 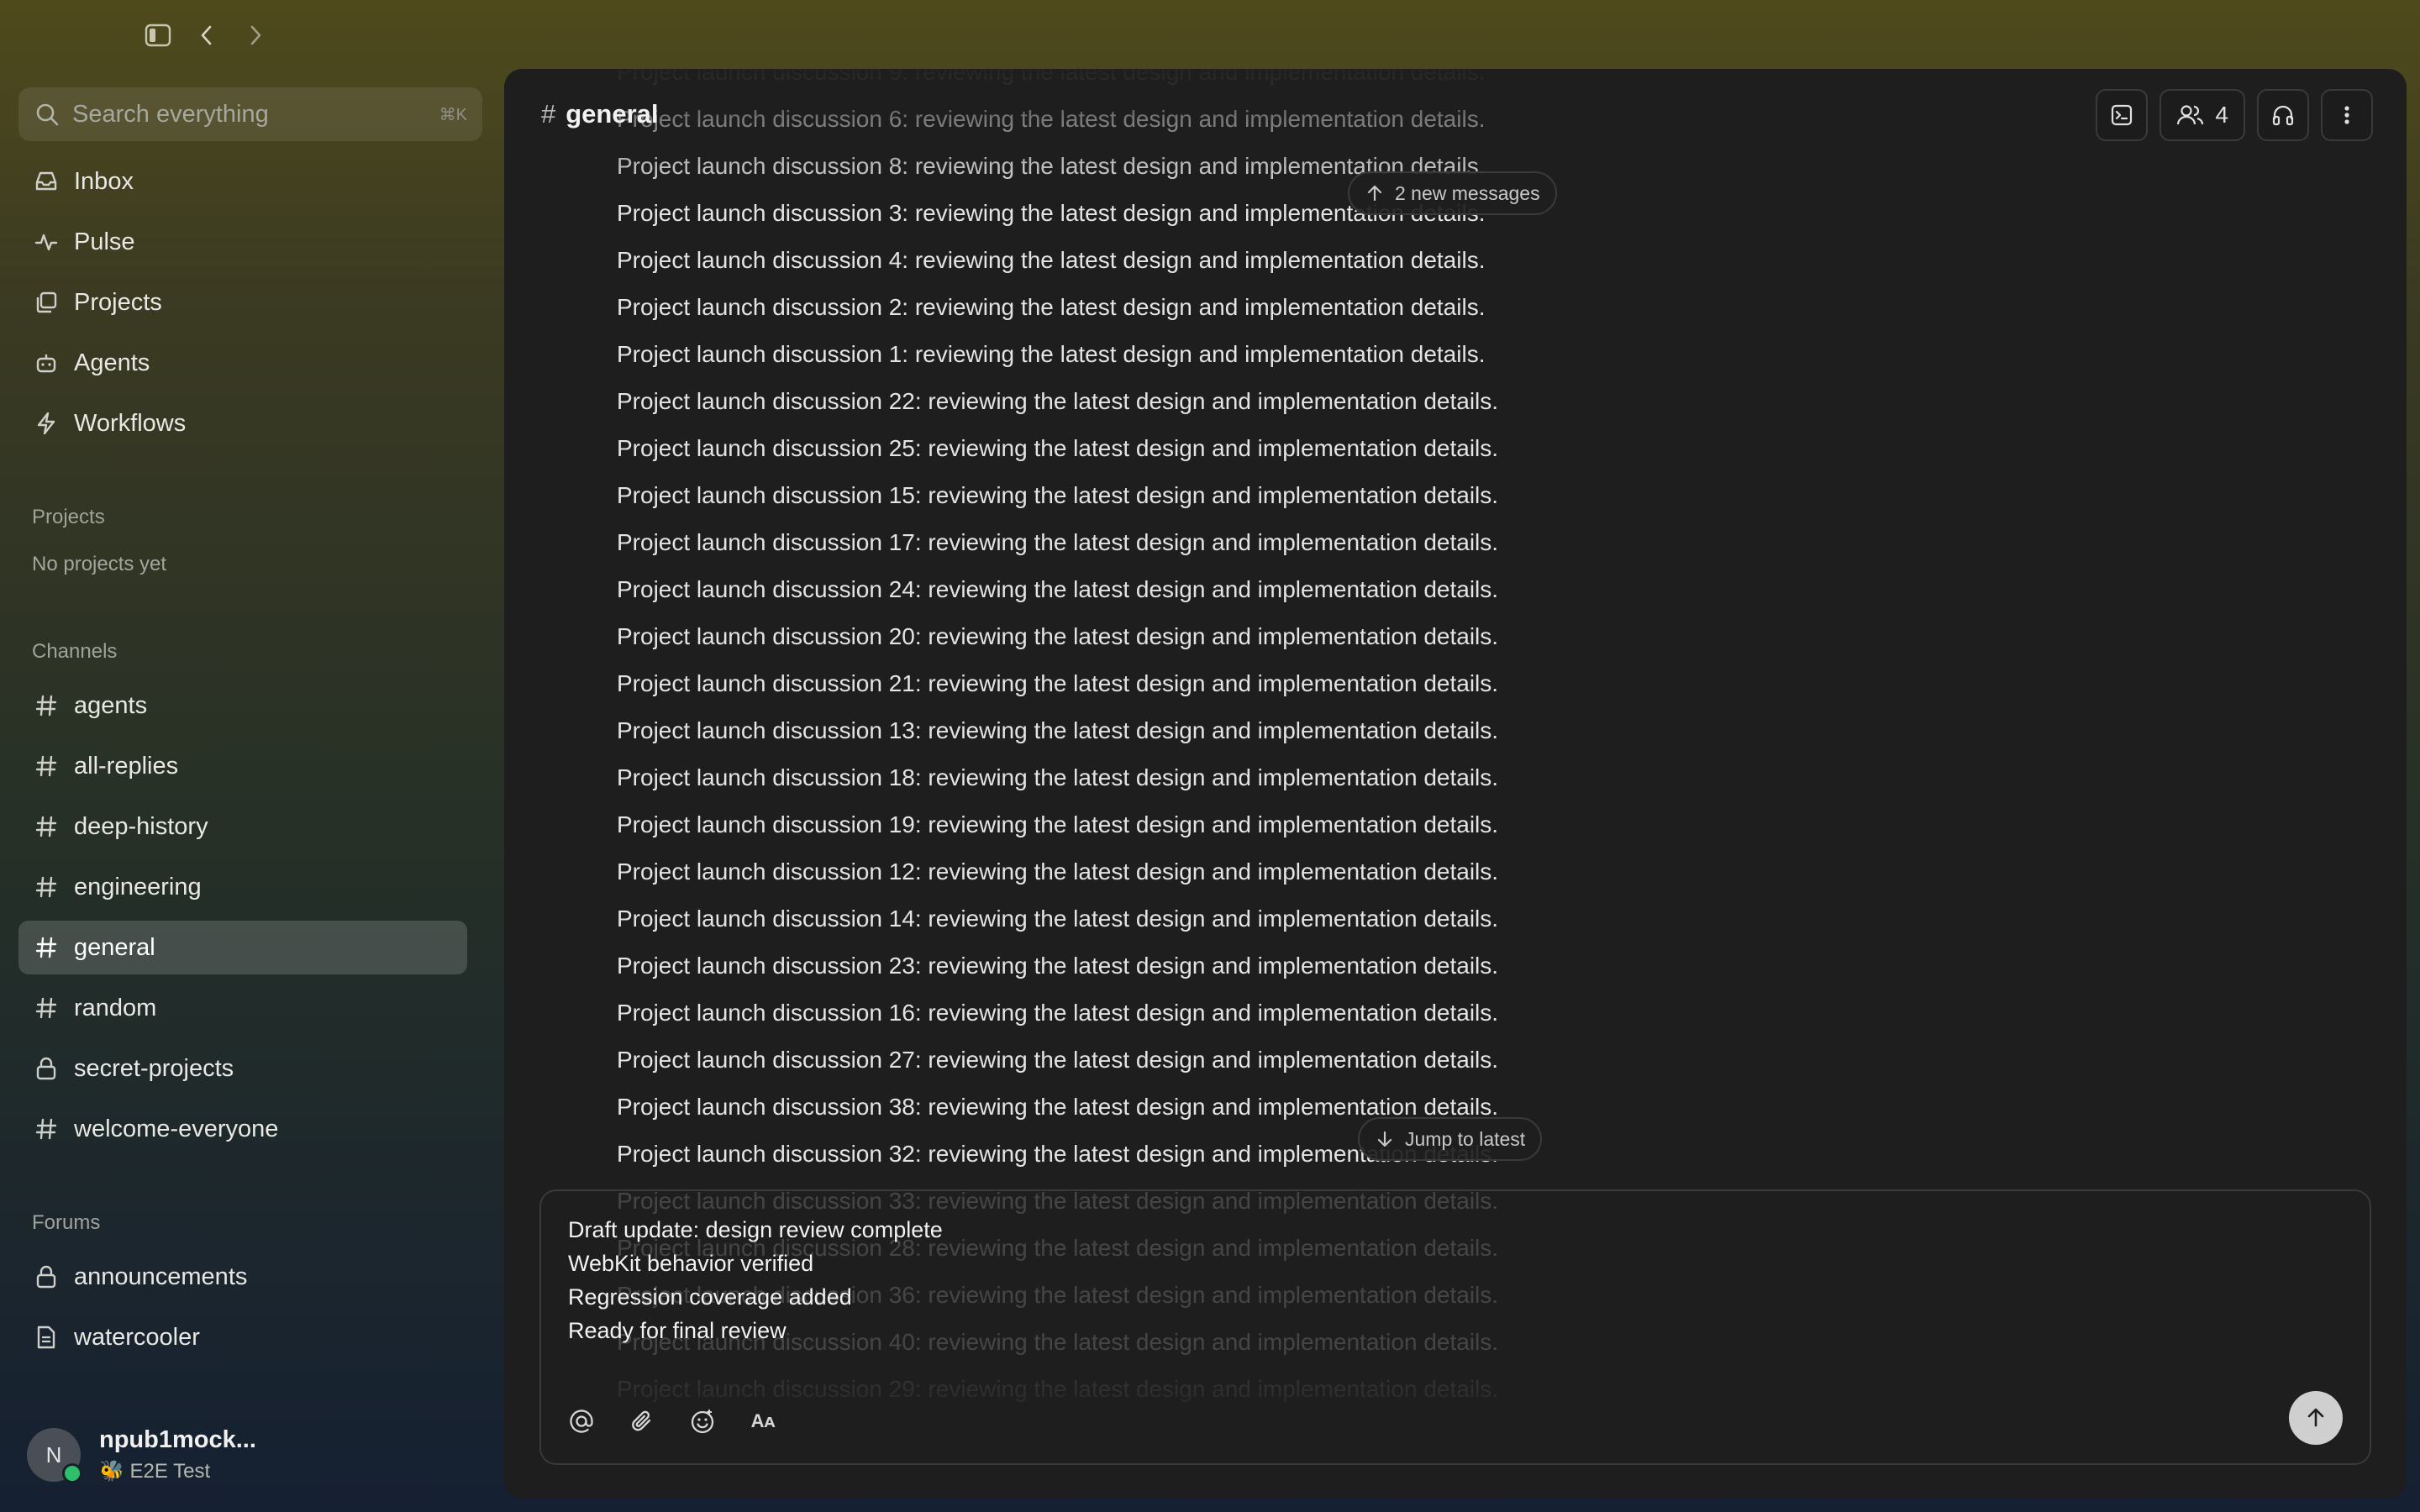 I want to click on huddle-button, so click(x=2283, y=115).